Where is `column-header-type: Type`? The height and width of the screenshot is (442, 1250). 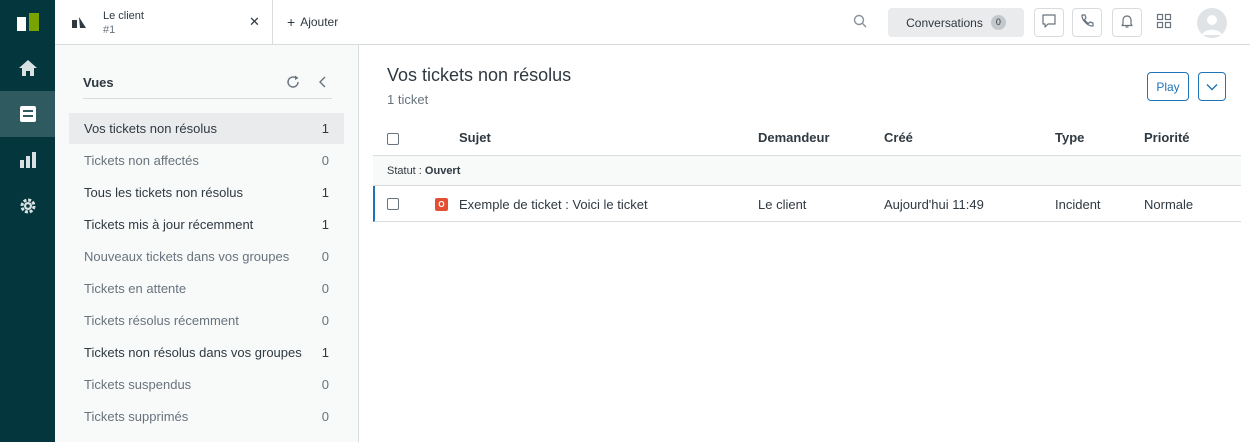 column-header-type: Type is located at coordinates (1069, 137).